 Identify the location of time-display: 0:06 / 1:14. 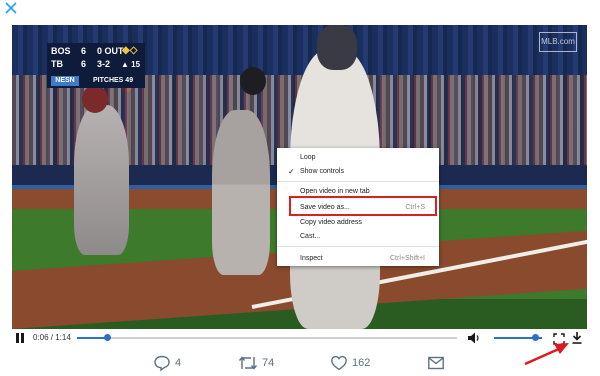
(52, 337).